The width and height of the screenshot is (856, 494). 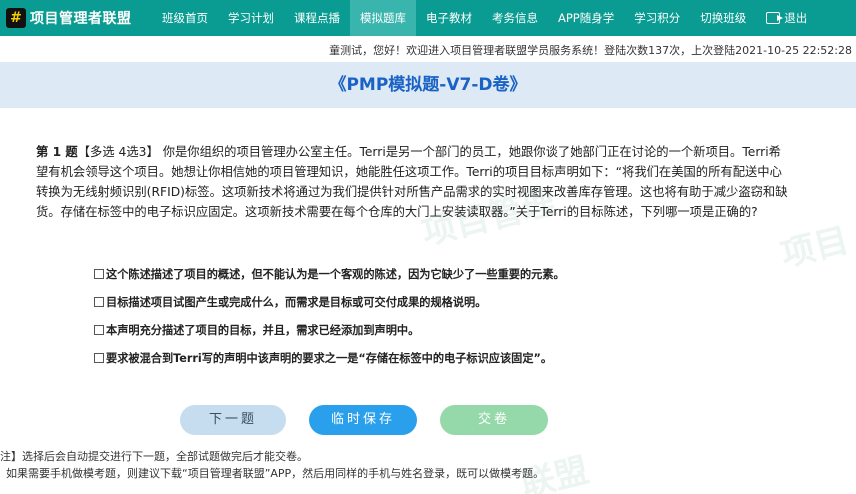 What do you see at coordinates (81, 19) in the screenshot?
I see `brand-name: 项目管理者联盟` at bounding box center [81, 19].